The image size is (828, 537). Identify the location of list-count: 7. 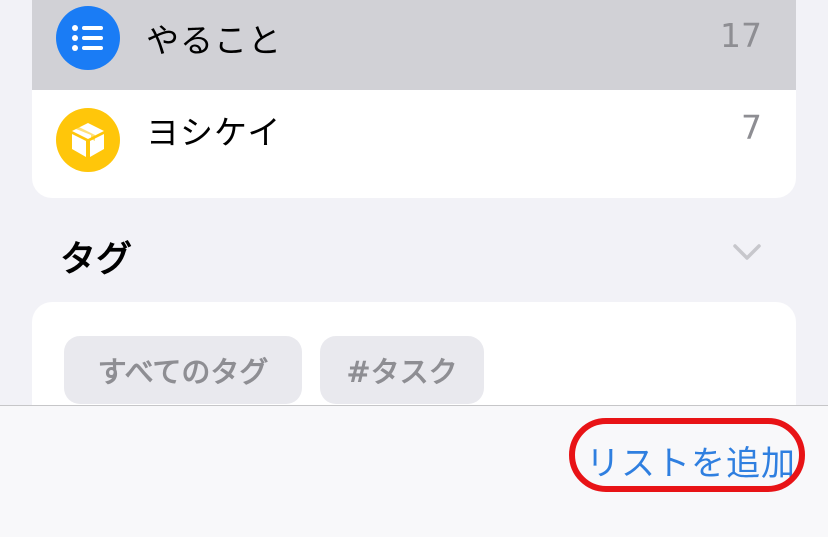
(751, 127).